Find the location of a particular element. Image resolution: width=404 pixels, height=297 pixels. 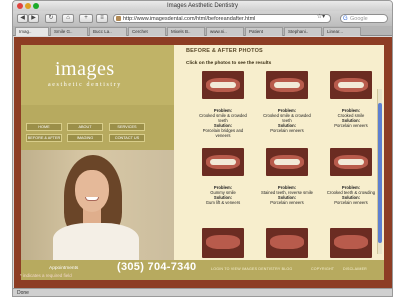

nav-about: ABOUT is located at coordinates (85, 127).